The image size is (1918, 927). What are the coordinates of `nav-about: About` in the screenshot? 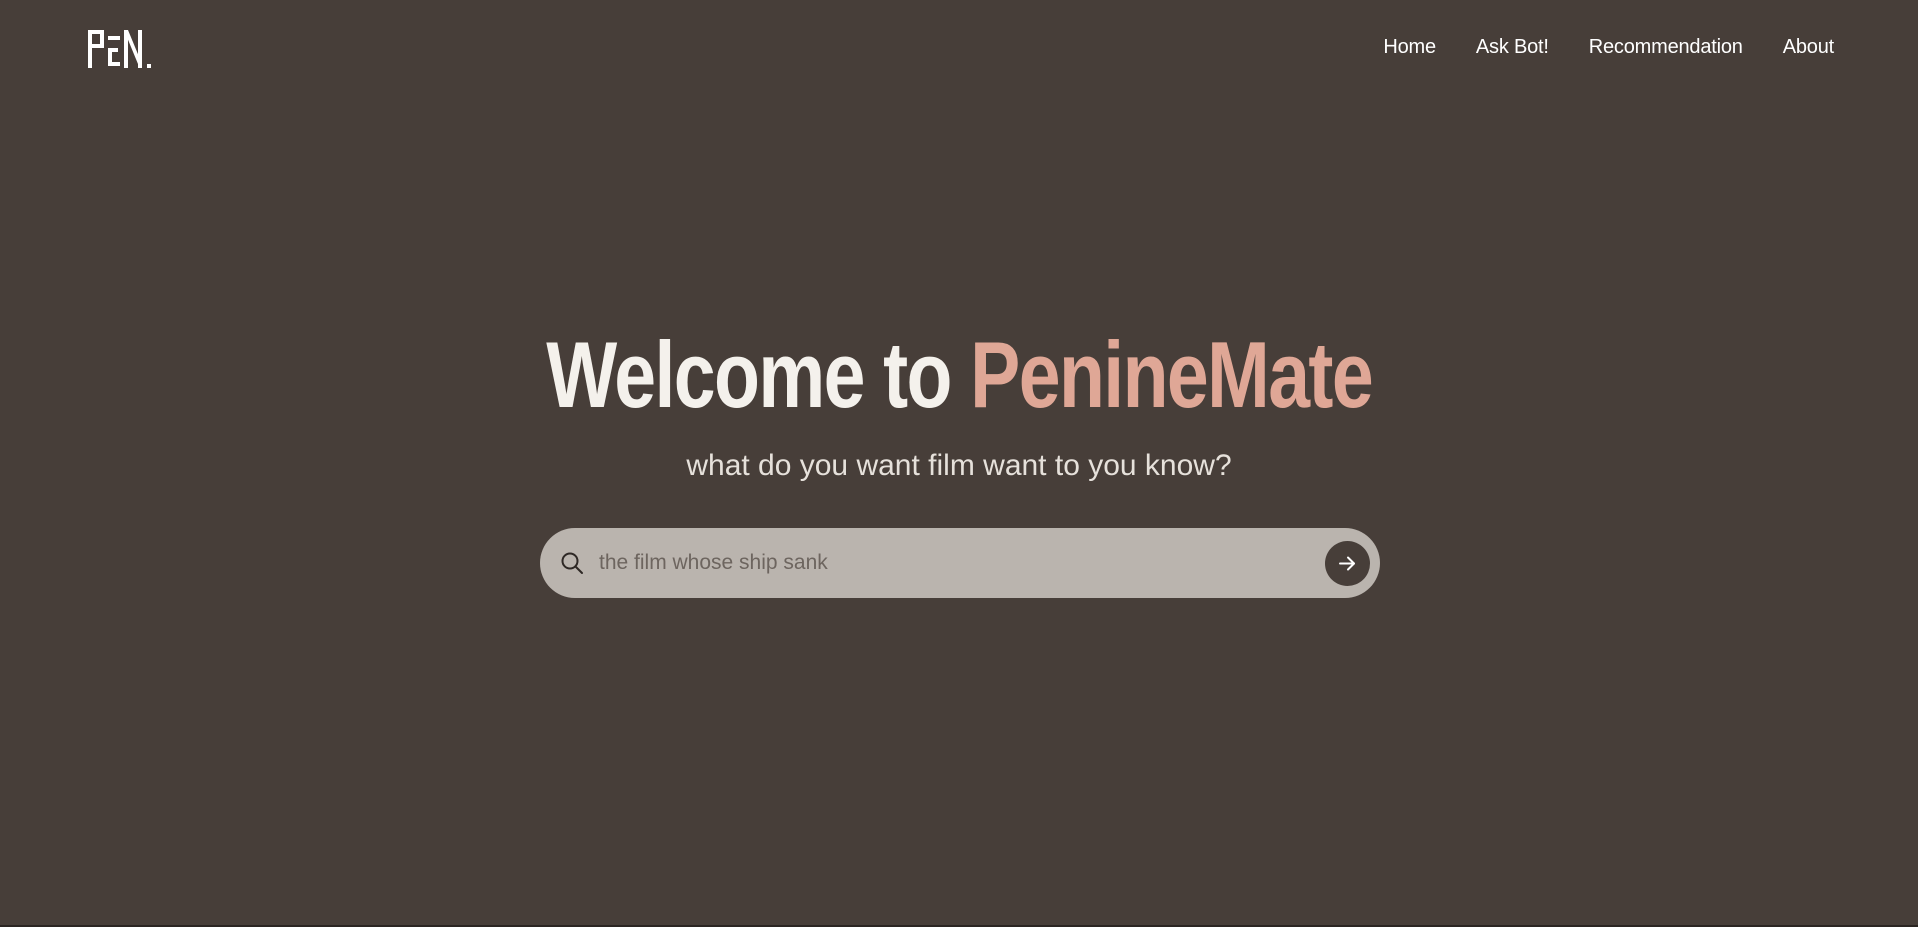 It's located at (1808, 47).